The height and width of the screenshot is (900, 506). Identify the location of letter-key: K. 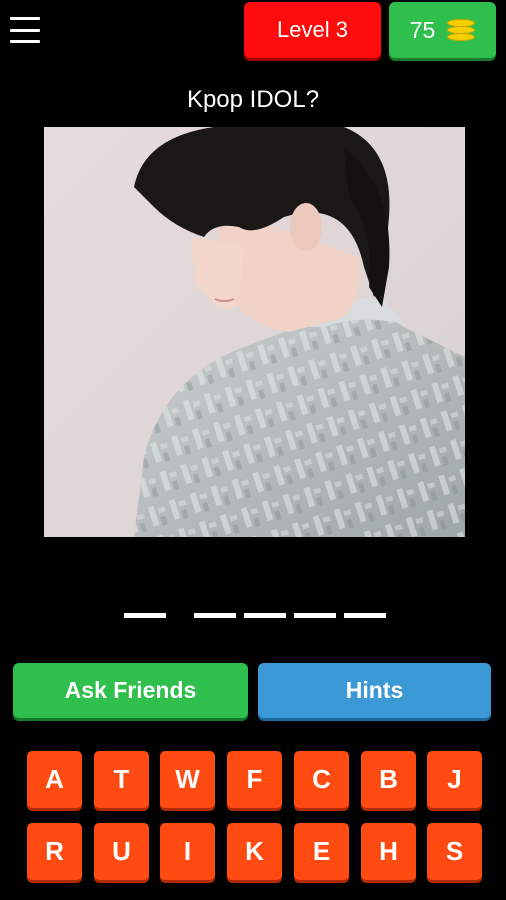
(254, 851).